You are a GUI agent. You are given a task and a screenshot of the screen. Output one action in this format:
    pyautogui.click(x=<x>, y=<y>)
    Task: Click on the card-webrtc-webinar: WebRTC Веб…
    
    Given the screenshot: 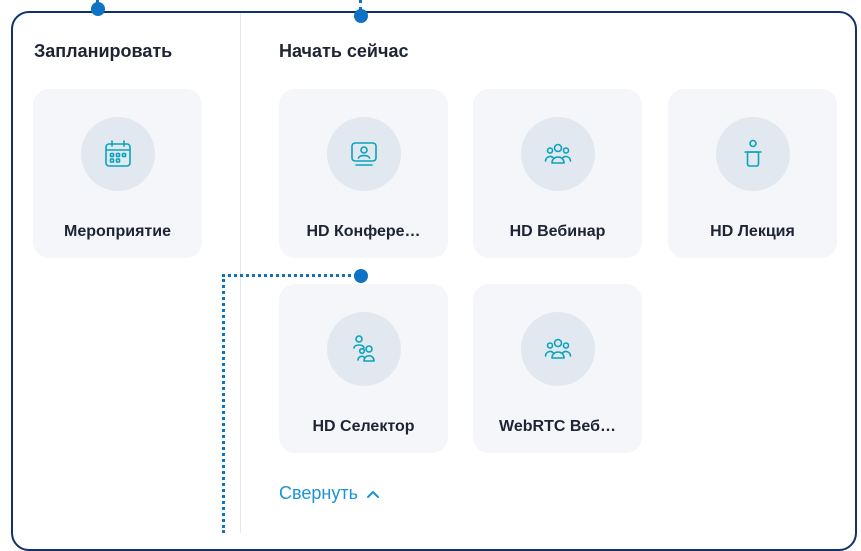 What is the action you would take?
    pyautogui.click(x=557, y=368)
    